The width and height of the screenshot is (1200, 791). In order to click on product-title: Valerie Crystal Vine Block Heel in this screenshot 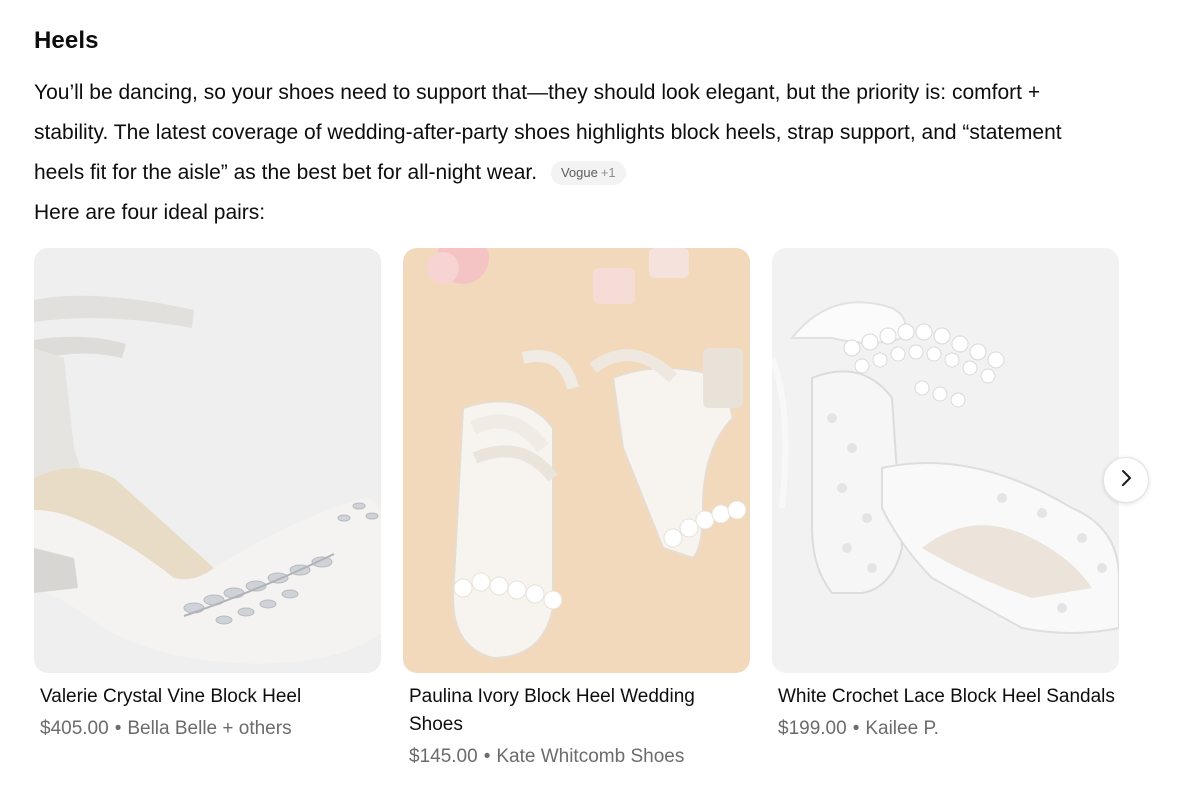, I will do `click(207, 697)`.